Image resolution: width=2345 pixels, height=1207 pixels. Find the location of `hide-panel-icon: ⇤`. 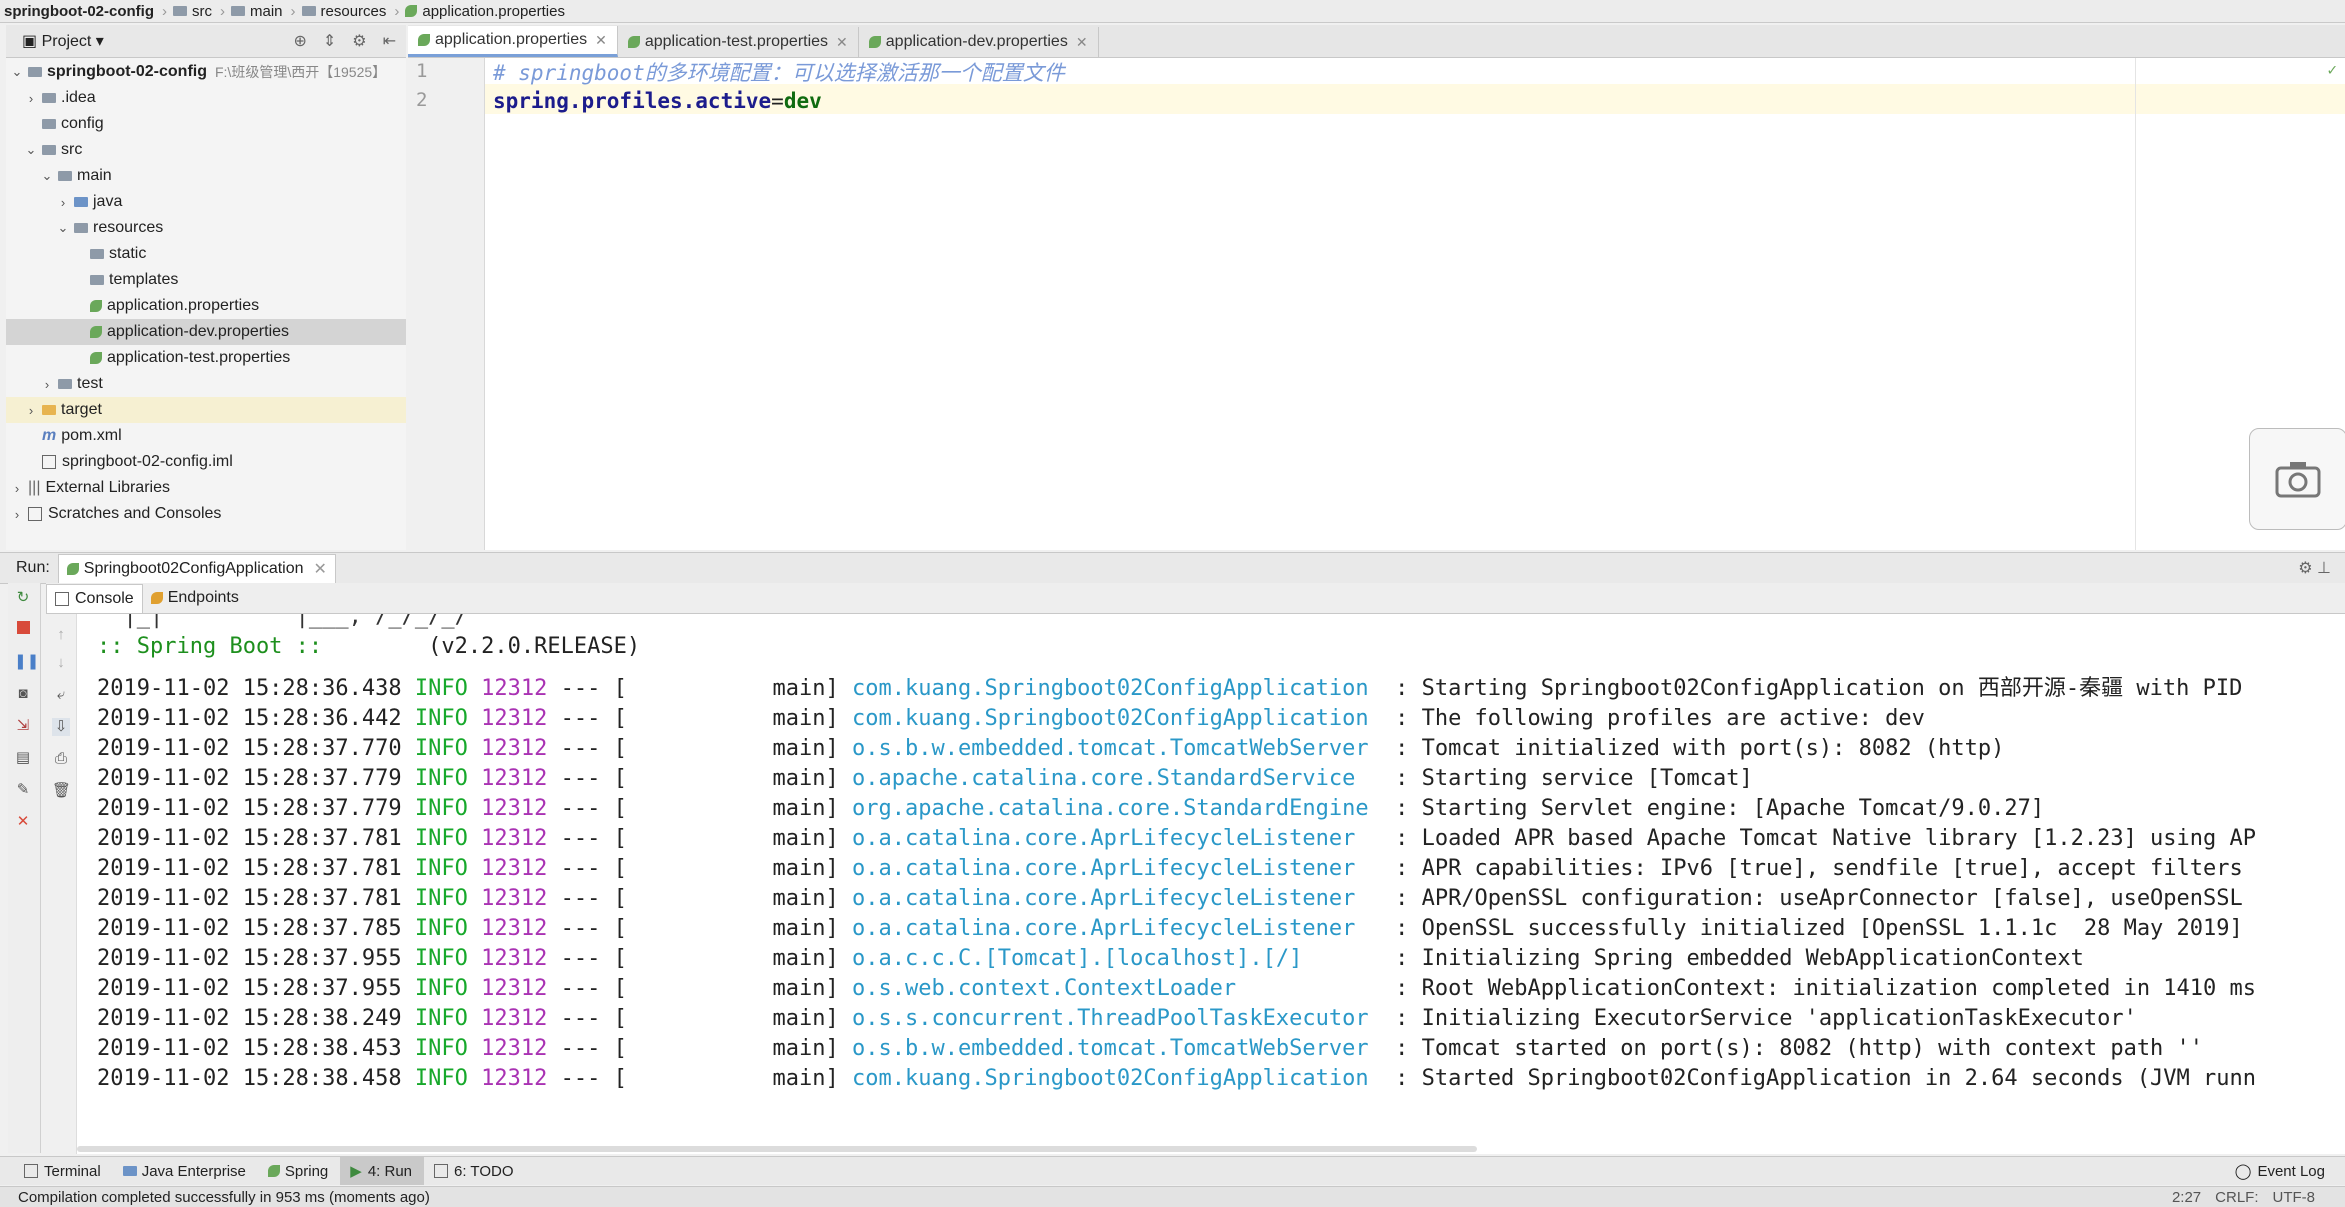

hide-panel-icon: ⇤ is located at coordinates (389, 41).